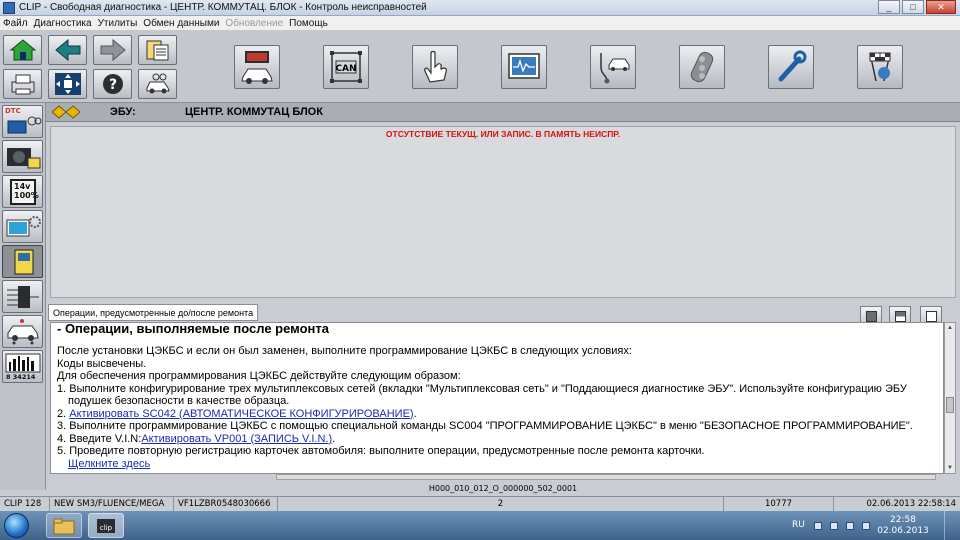 This screenshot has height=540, width=960. What do you see at coordinates (21, 377) in the screenshot?
I see `counter-label: 8 34214` at bounding box center [21, 377].